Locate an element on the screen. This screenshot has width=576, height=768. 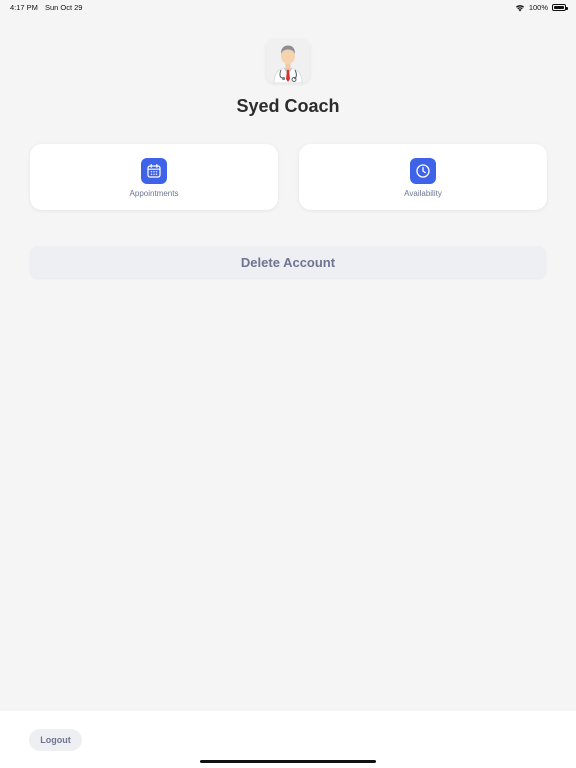
battery-percentage: 100% is located at coordinates (538, 7).